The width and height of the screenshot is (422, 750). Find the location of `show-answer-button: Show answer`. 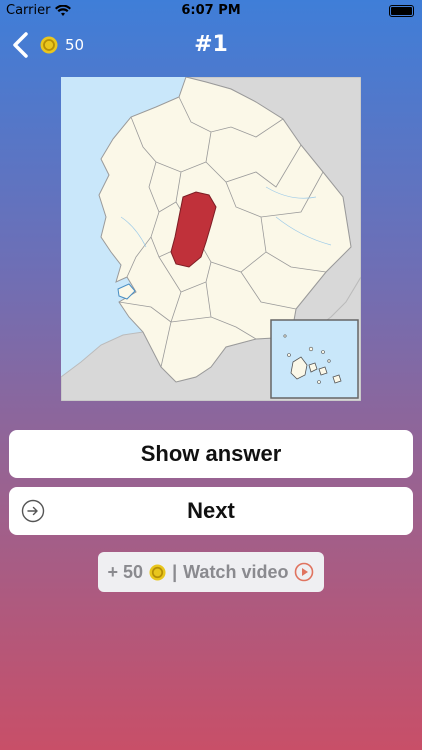

show-answer-button: Show answer is located at coordinates (211, 454).